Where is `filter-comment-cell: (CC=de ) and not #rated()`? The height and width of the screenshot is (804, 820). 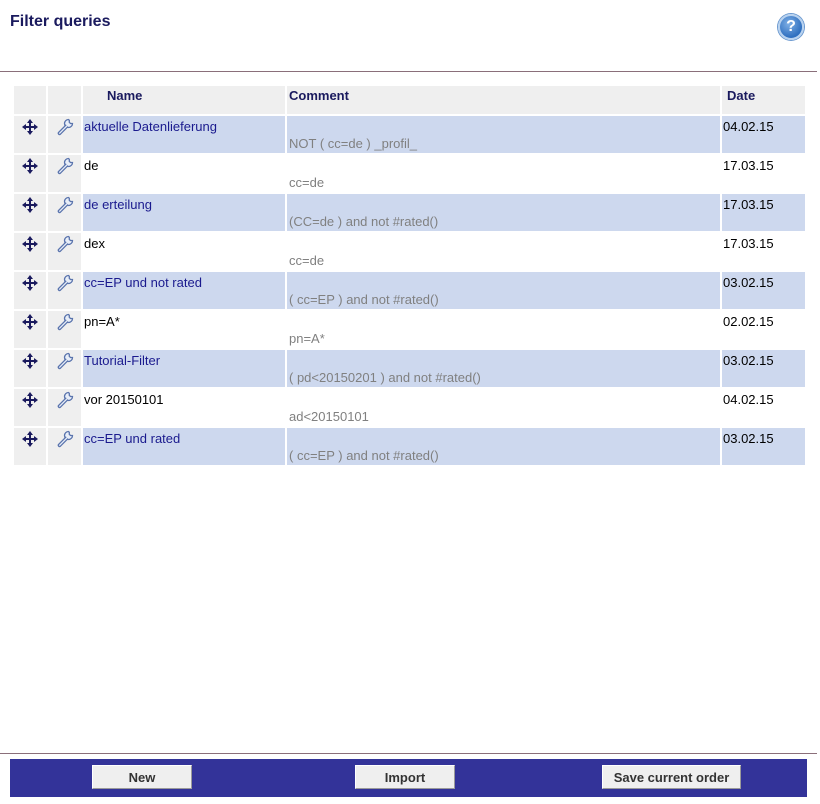
filter-comment-cell: (CC=de ) and not #rated() is located at coordinates (503, 212).